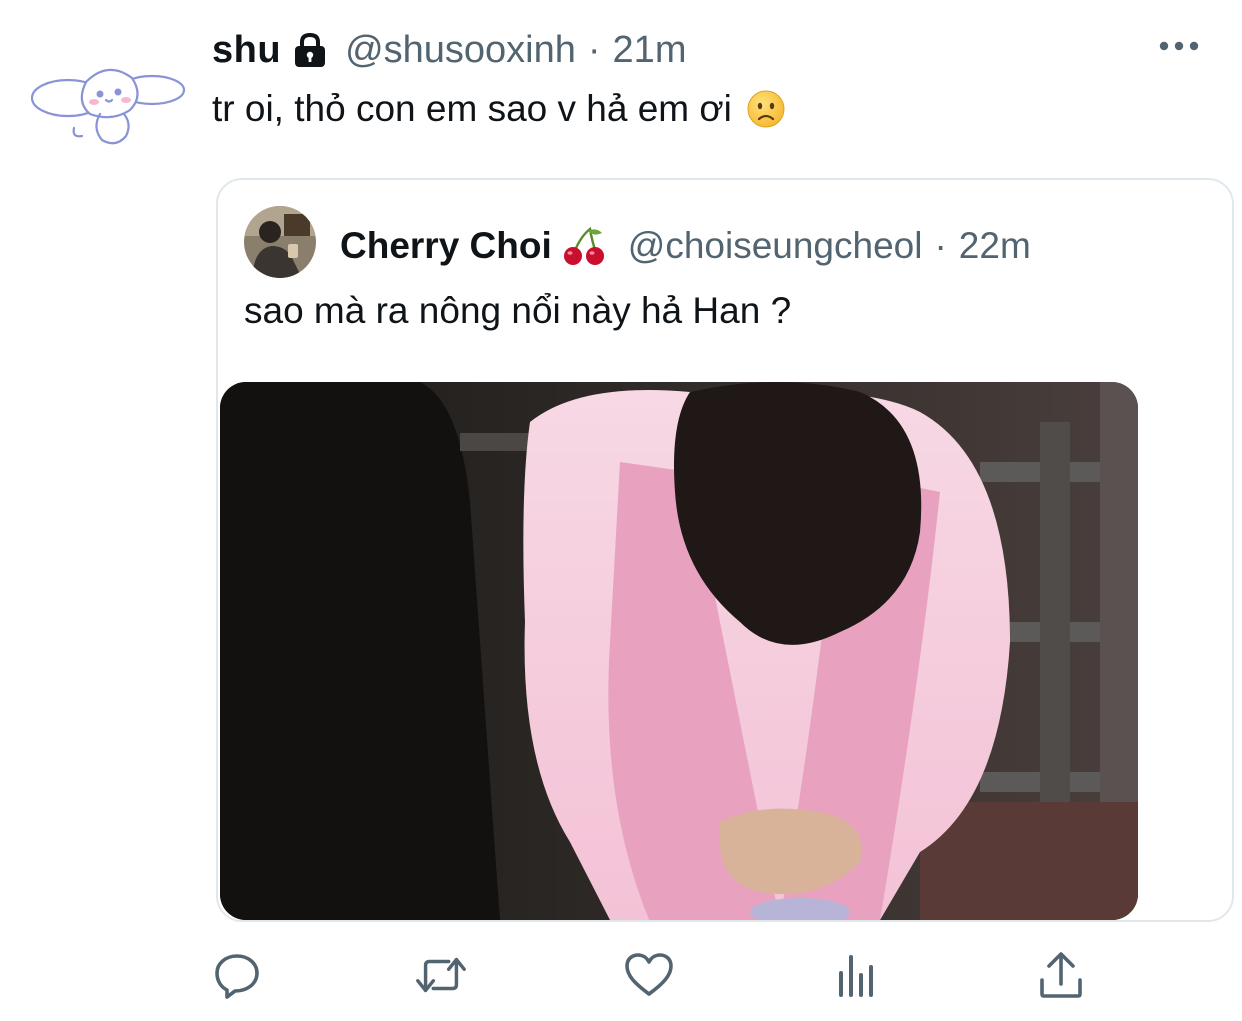 This screenshot has width=1242, height=1021. Describe the element at coordinates (446, 246) in the screenshot. I see `quoted-display-name: Cherry Choi` at that location.